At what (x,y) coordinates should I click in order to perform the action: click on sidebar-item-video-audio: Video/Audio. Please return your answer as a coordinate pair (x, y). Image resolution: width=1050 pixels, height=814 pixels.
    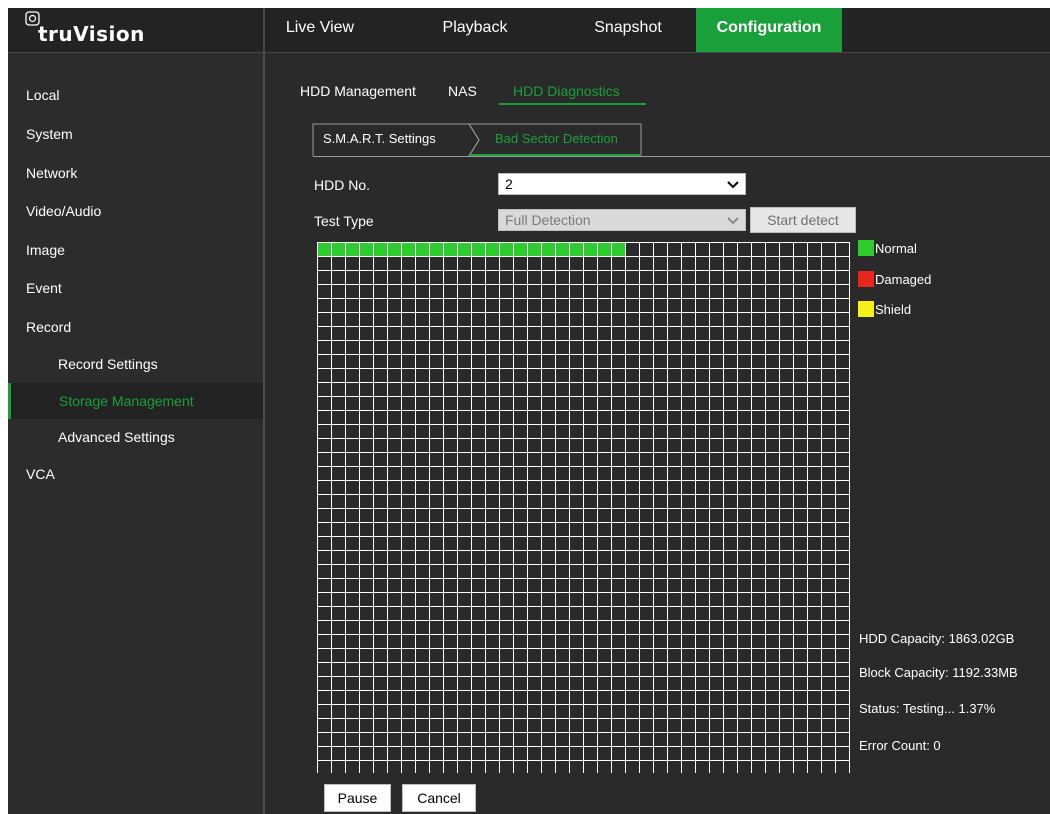
    Looking at the image, I should click on (135, 211).